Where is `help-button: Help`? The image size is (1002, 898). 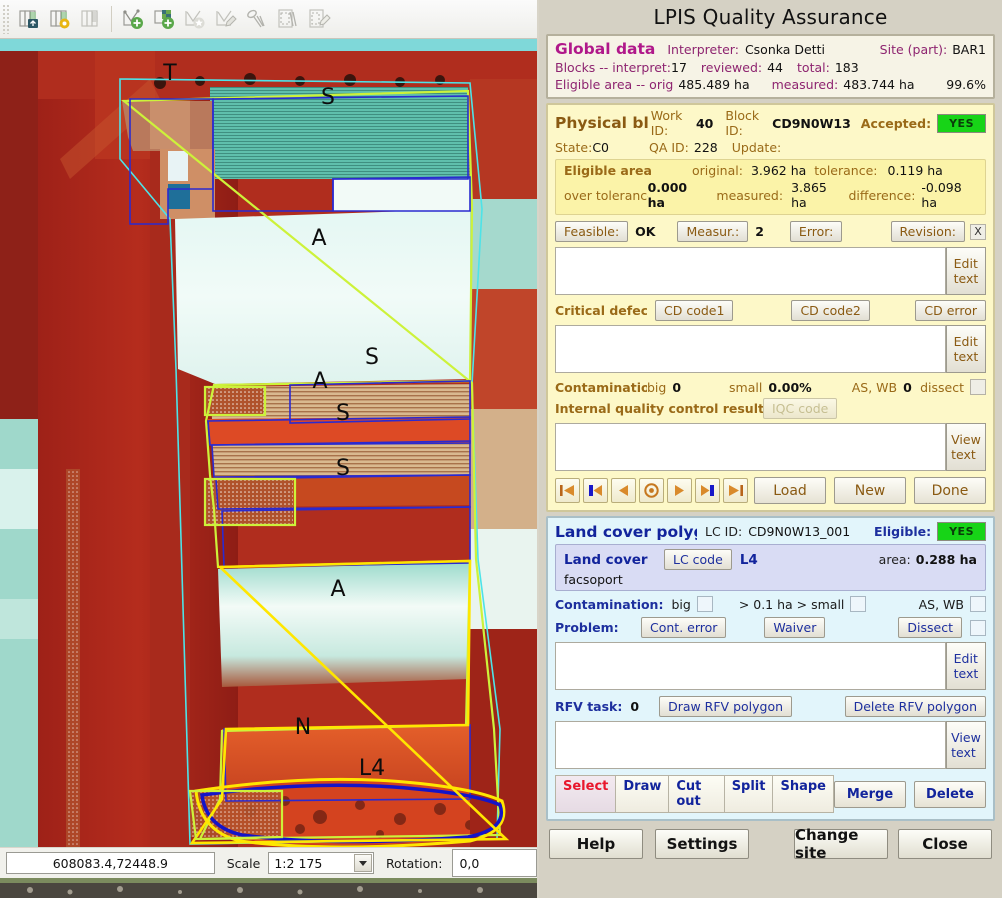
help-button: Help is located at coordinates (596, 844).